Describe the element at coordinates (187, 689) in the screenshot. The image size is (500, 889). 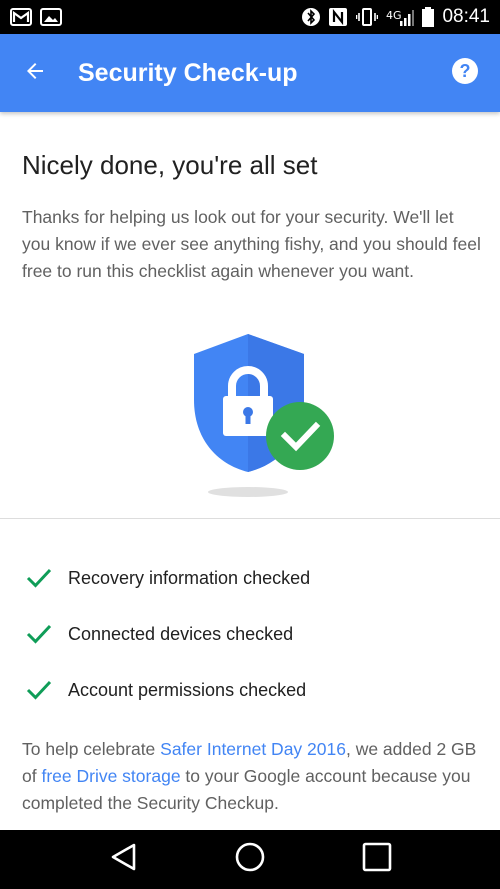
I see `checklist-label: Account permissions checked` at that location.